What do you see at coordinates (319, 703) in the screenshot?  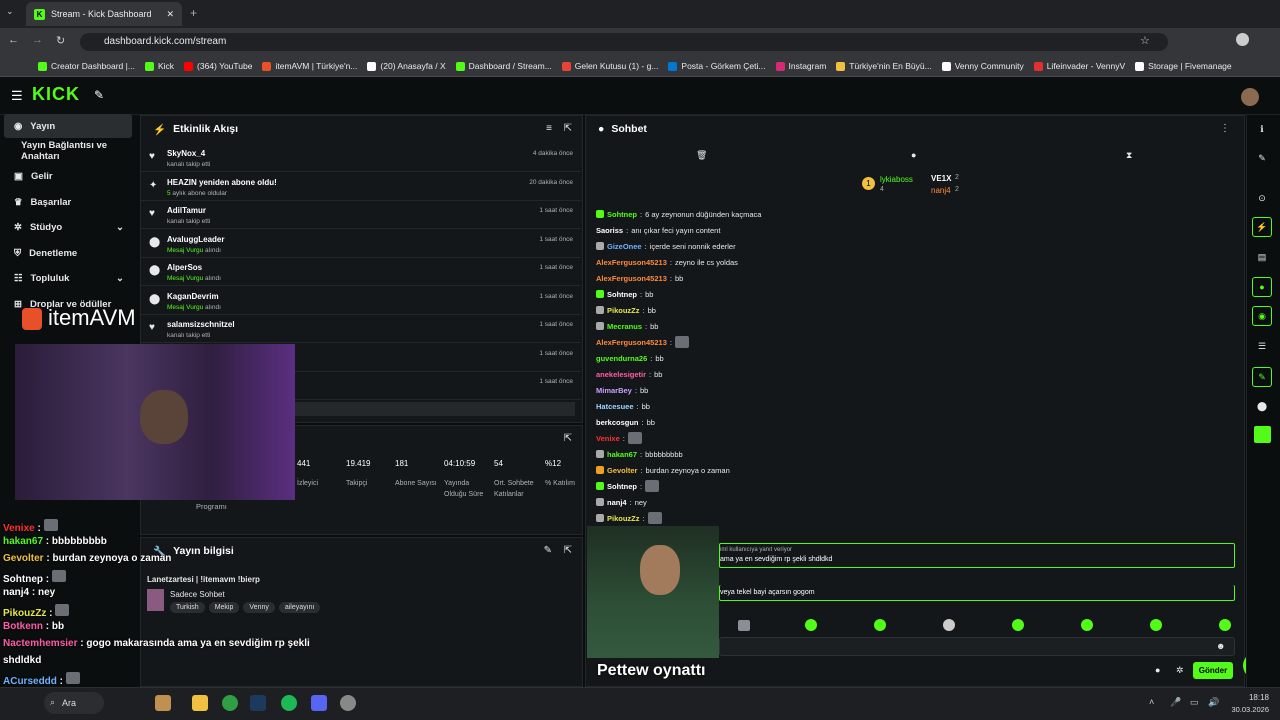 I see `discord-icon` at bounding box center [319, 703].